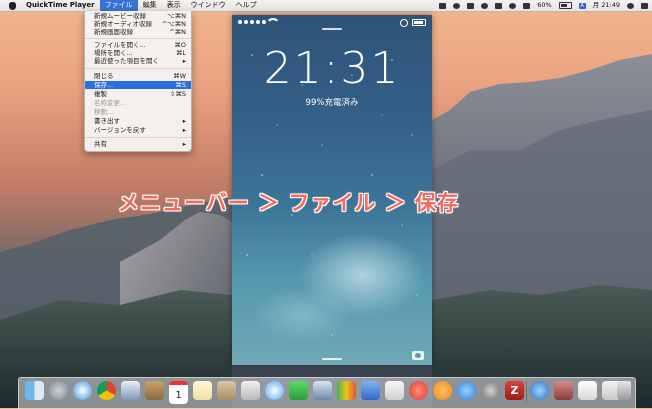 The height and width of the screenshot is (409, 652). Describe the element at coordinates (332, 68) in the screenshot. I see `lock-time: 21:31` at that location.